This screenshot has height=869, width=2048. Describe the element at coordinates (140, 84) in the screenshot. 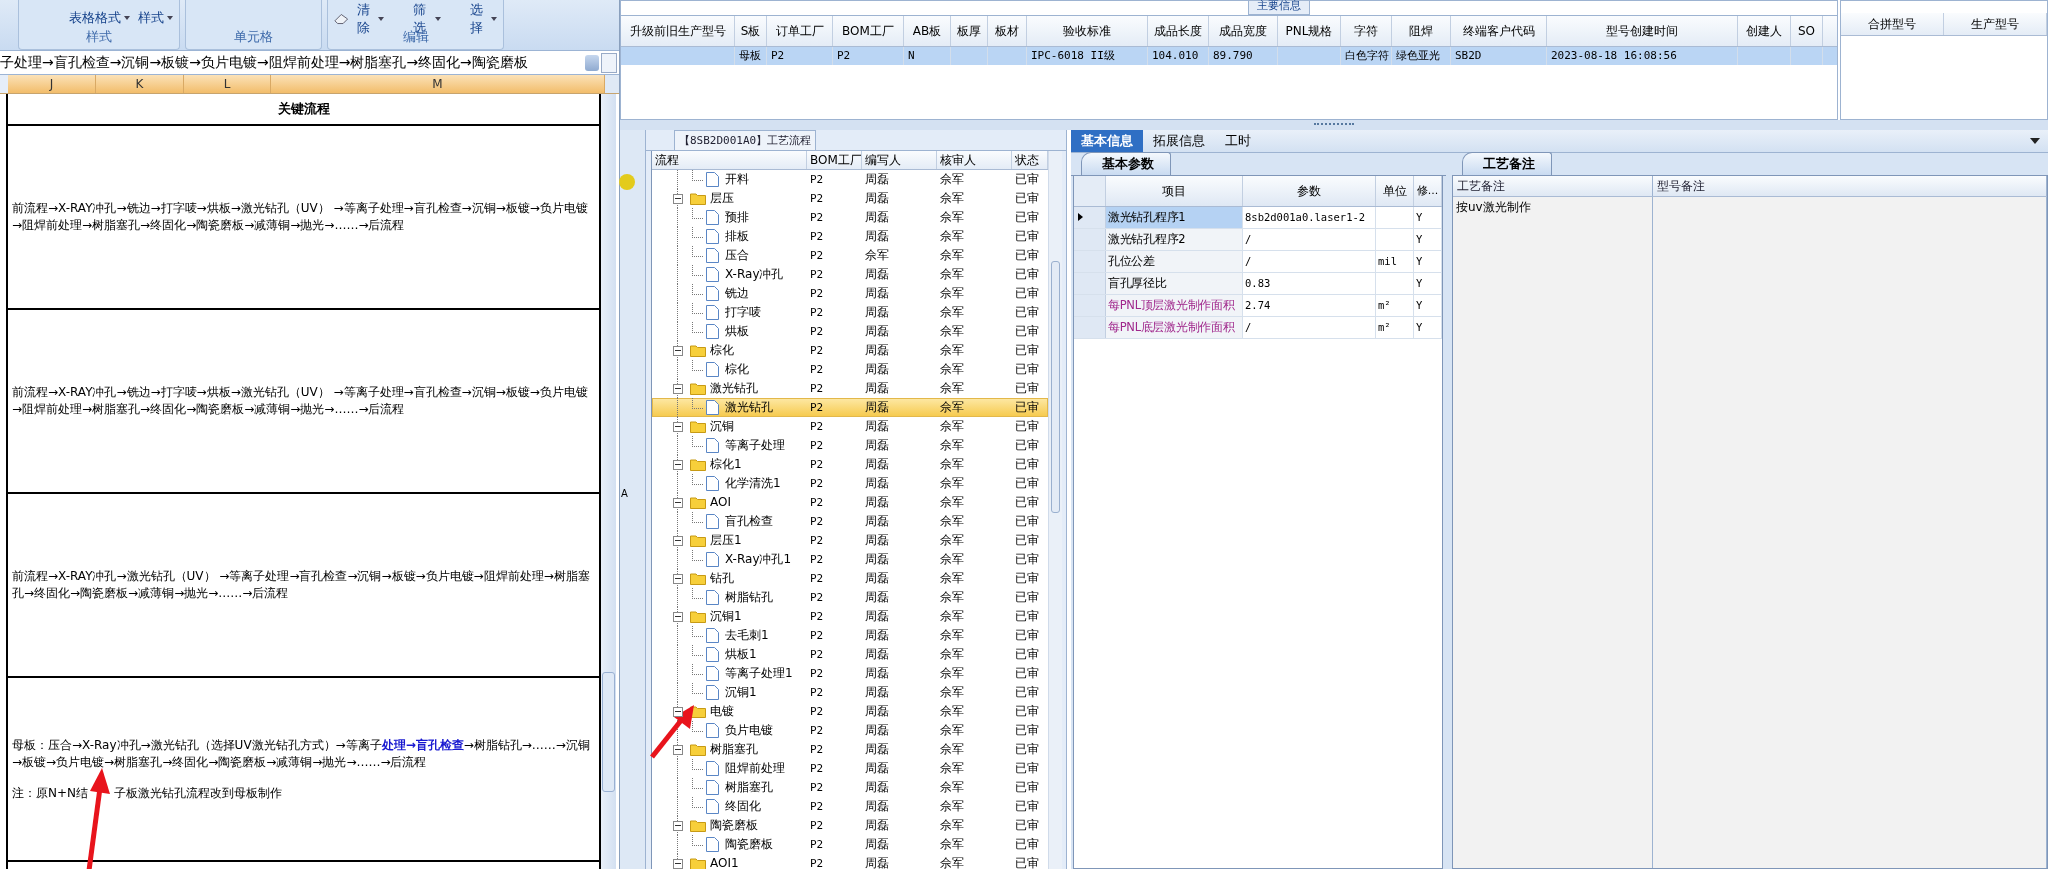

I see `column-header: K` at that location.